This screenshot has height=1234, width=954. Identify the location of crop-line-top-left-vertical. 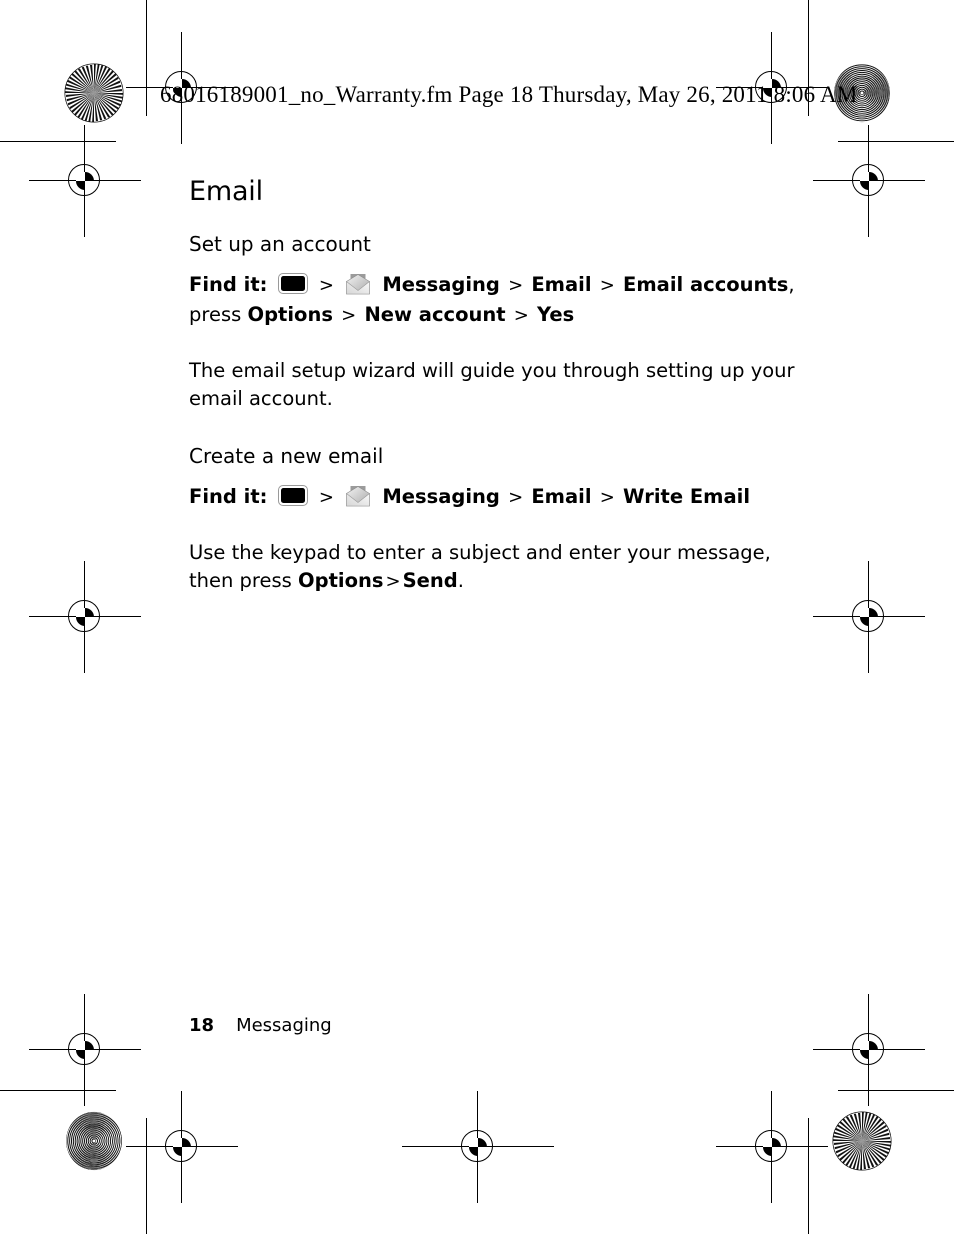
(146, 58).